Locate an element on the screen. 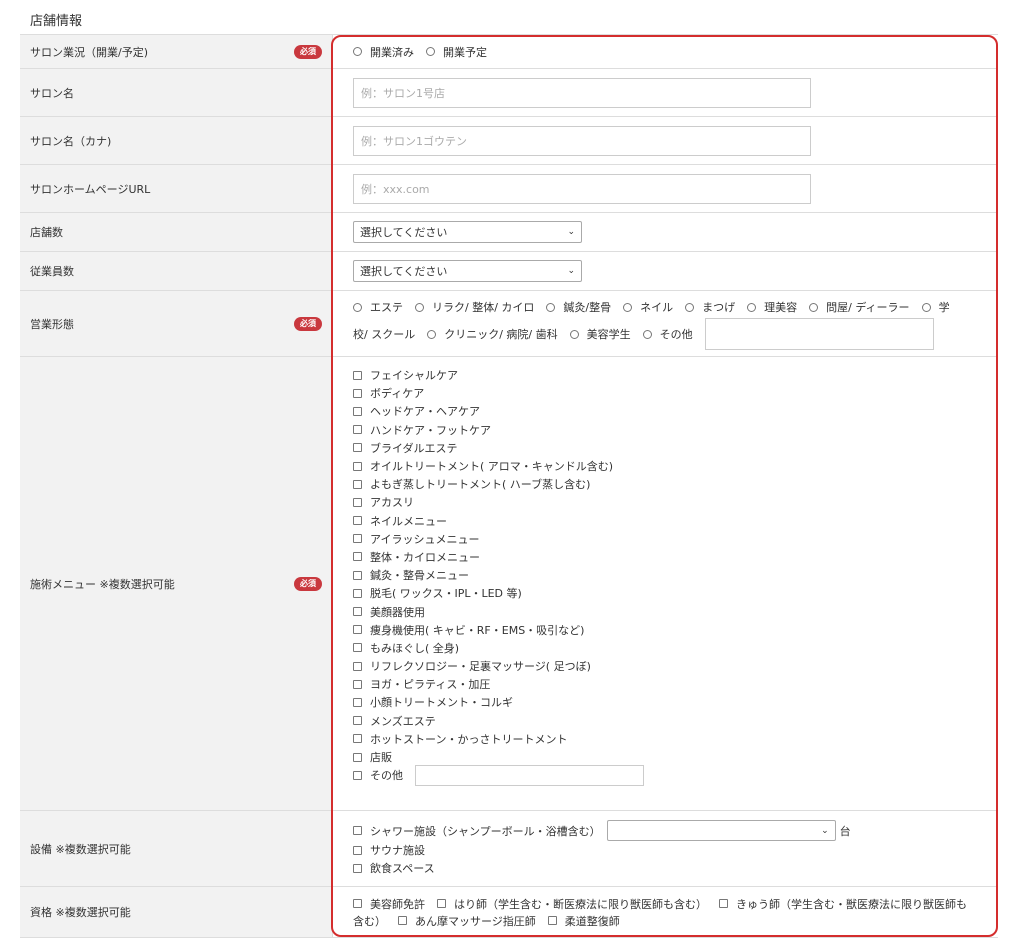  facility-shower: シャワー施設（シャンプーボール・浴槽含む） ⌄ 台 is located at coordinates (675, 830).